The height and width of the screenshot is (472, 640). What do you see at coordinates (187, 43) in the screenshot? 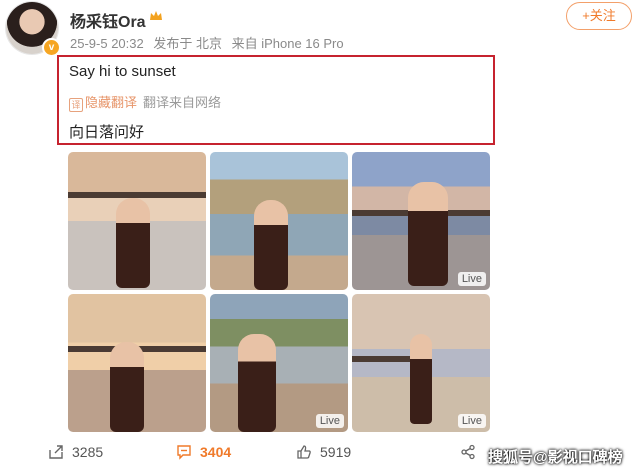
I see `post-location: 发布于 北京` at bounding box center [187, 43].